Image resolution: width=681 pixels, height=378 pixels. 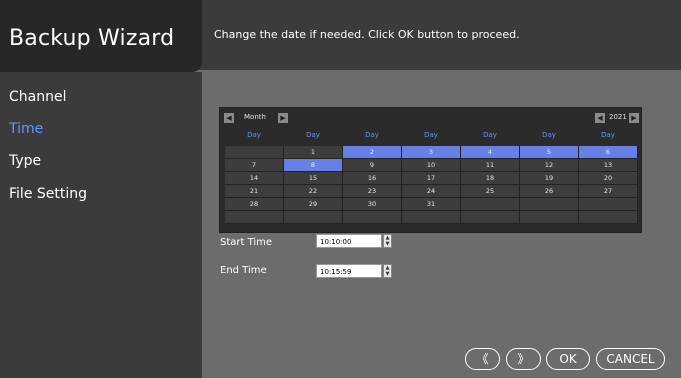 I want to click on calendar-day-cell: 14, so click(x=254, y=178).